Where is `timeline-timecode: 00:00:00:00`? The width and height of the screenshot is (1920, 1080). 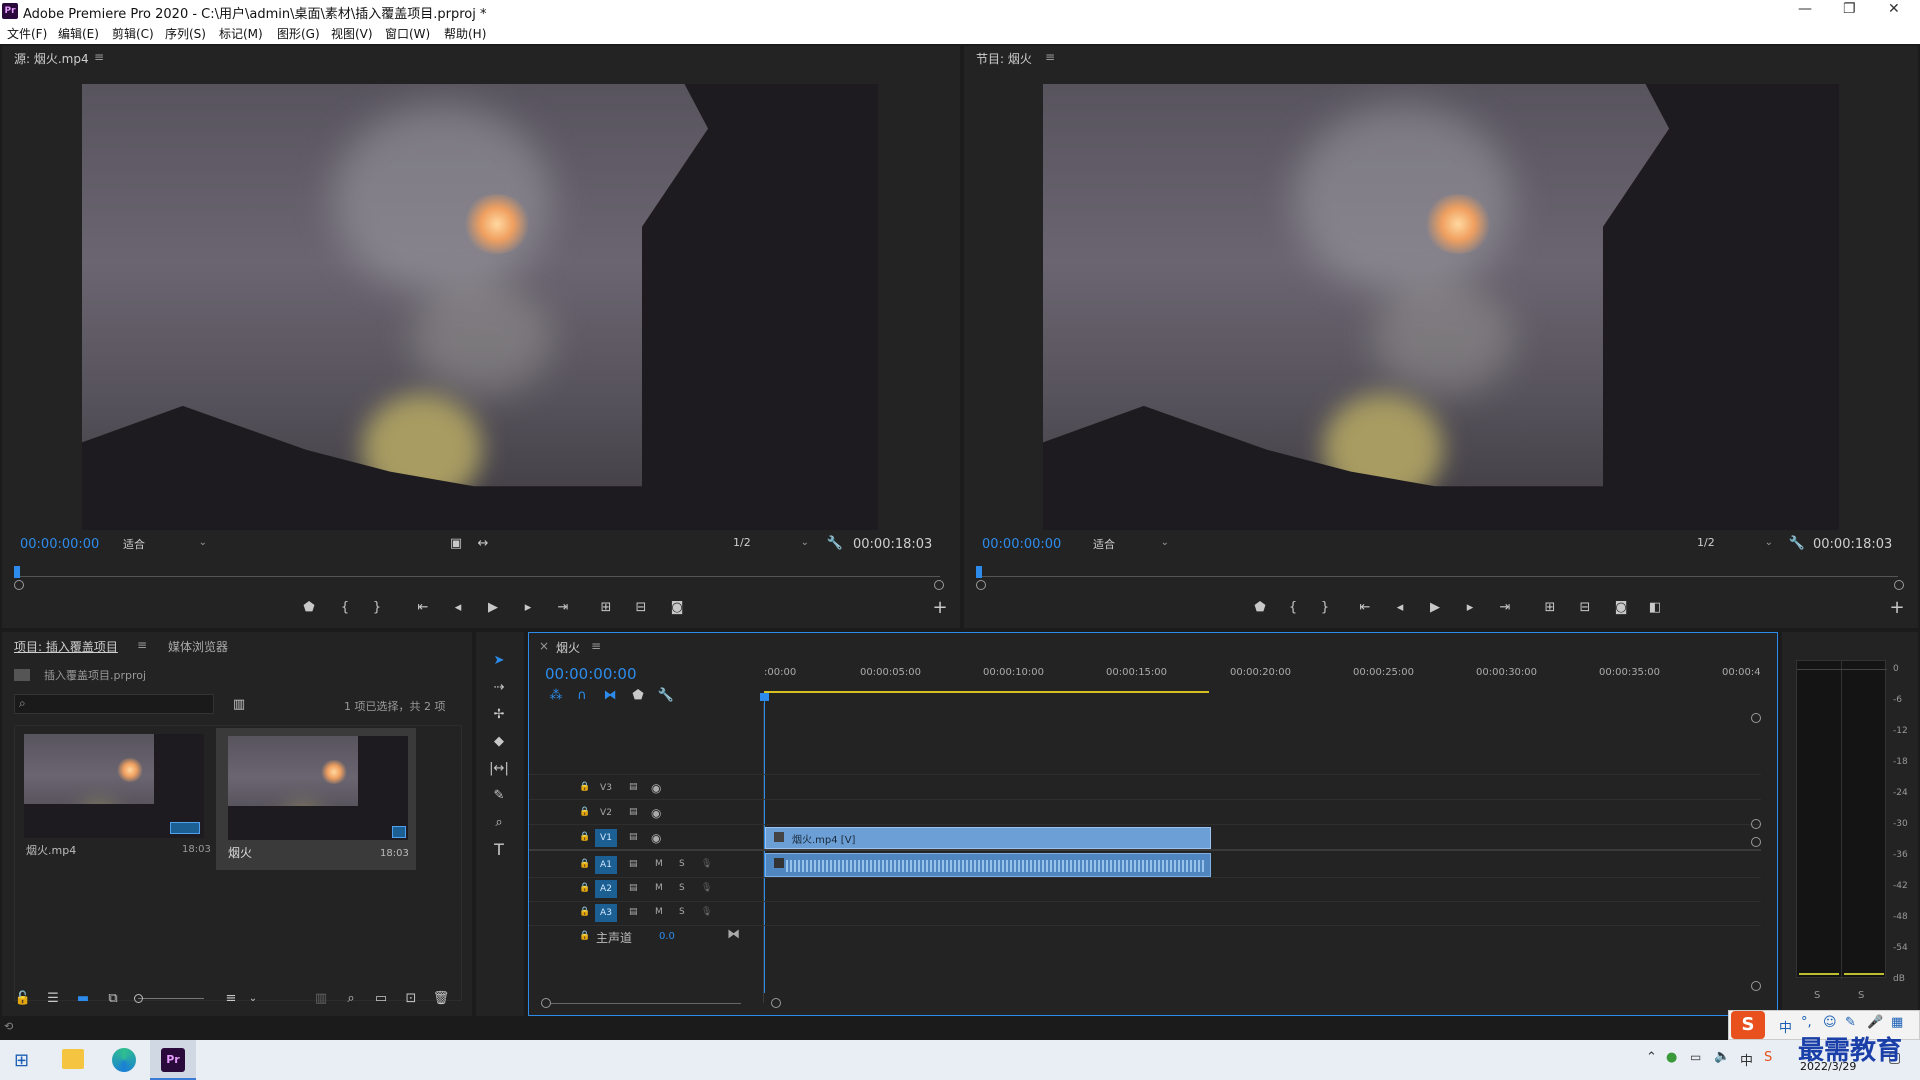
timeline-timecode: 00:00:00:00 is located at coordinates (591, 674).